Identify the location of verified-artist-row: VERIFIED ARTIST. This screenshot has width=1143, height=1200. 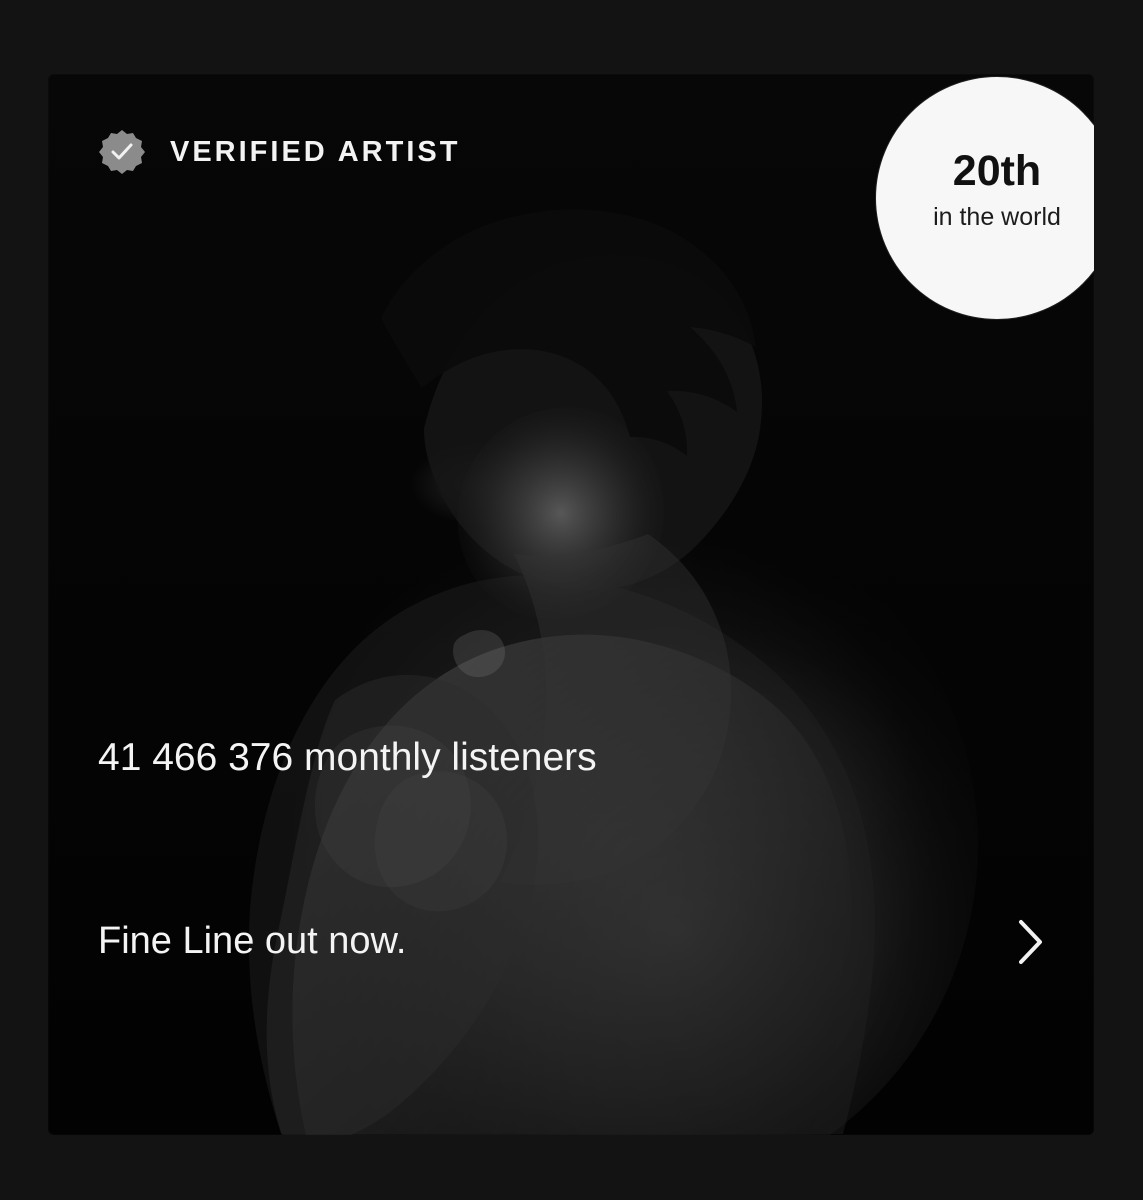
(279, 152).